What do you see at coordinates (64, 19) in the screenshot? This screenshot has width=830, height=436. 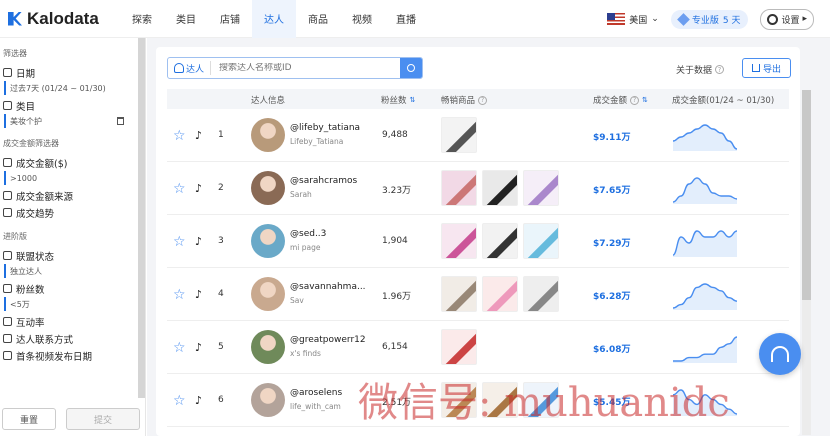 I see `logo: Kalodata` at bounding box center [64, 19].